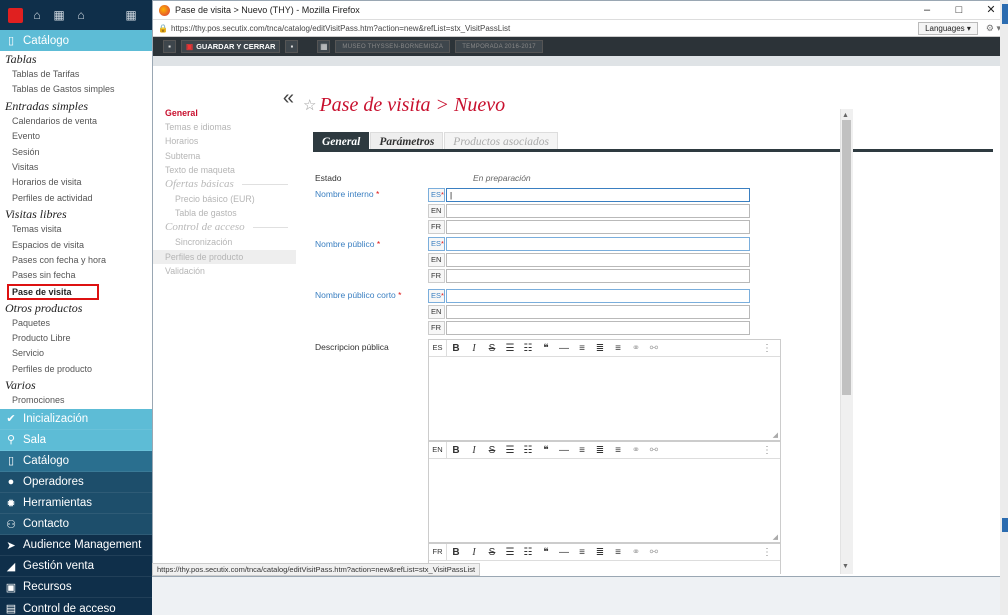 The width and height of the screenshot is (1008, 615). Describe the element at coordinates (224, 127) in the screenshot. I see `form-nav-item: Temas e idiomas` at that location.